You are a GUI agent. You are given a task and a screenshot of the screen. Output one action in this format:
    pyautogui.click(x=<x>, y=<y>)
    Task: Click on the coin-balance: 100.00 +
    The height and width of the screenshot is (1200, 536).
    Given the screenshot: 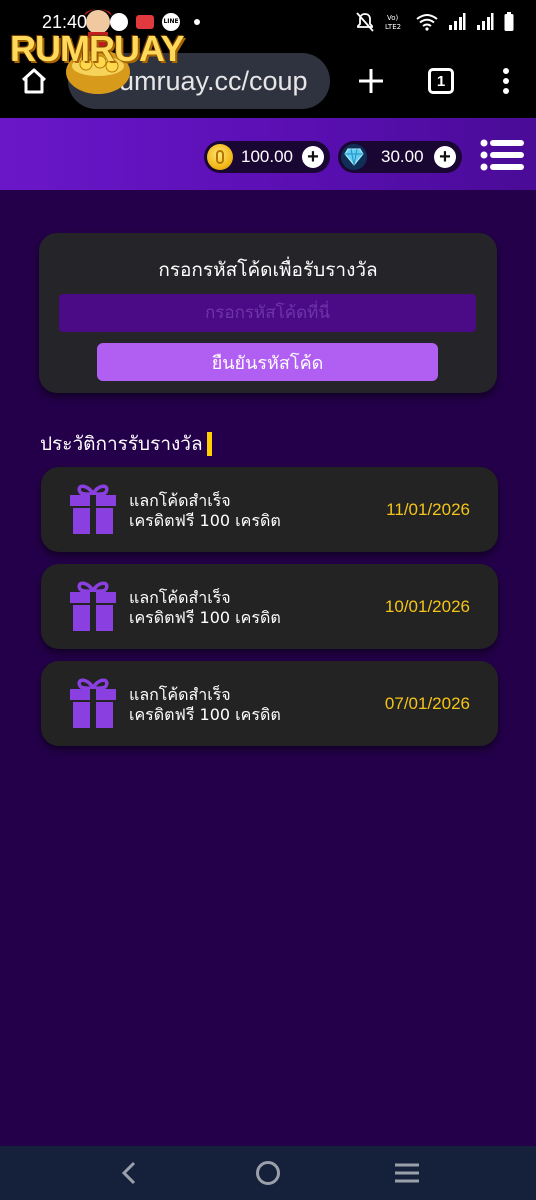 What is the action you would take?
    pyautogui.click(x=267, y=157)
    